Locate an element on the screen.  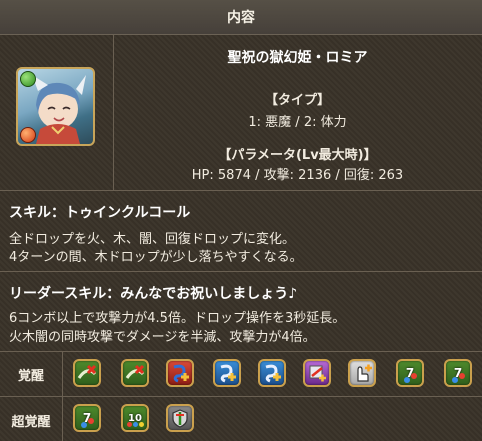
skill-description-line2: 4ターンの間、木ドロップが少し落ちやすくなる。 is located at coordinates (156, 257).